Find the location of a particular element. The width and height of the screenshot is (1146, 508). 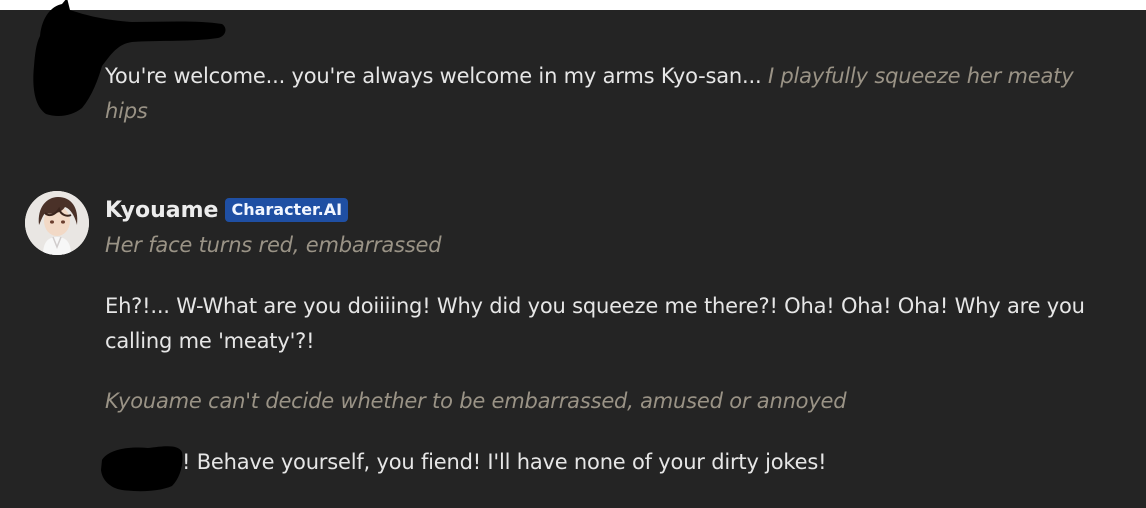

character-portrait-image is located at coordinates (57, 223).